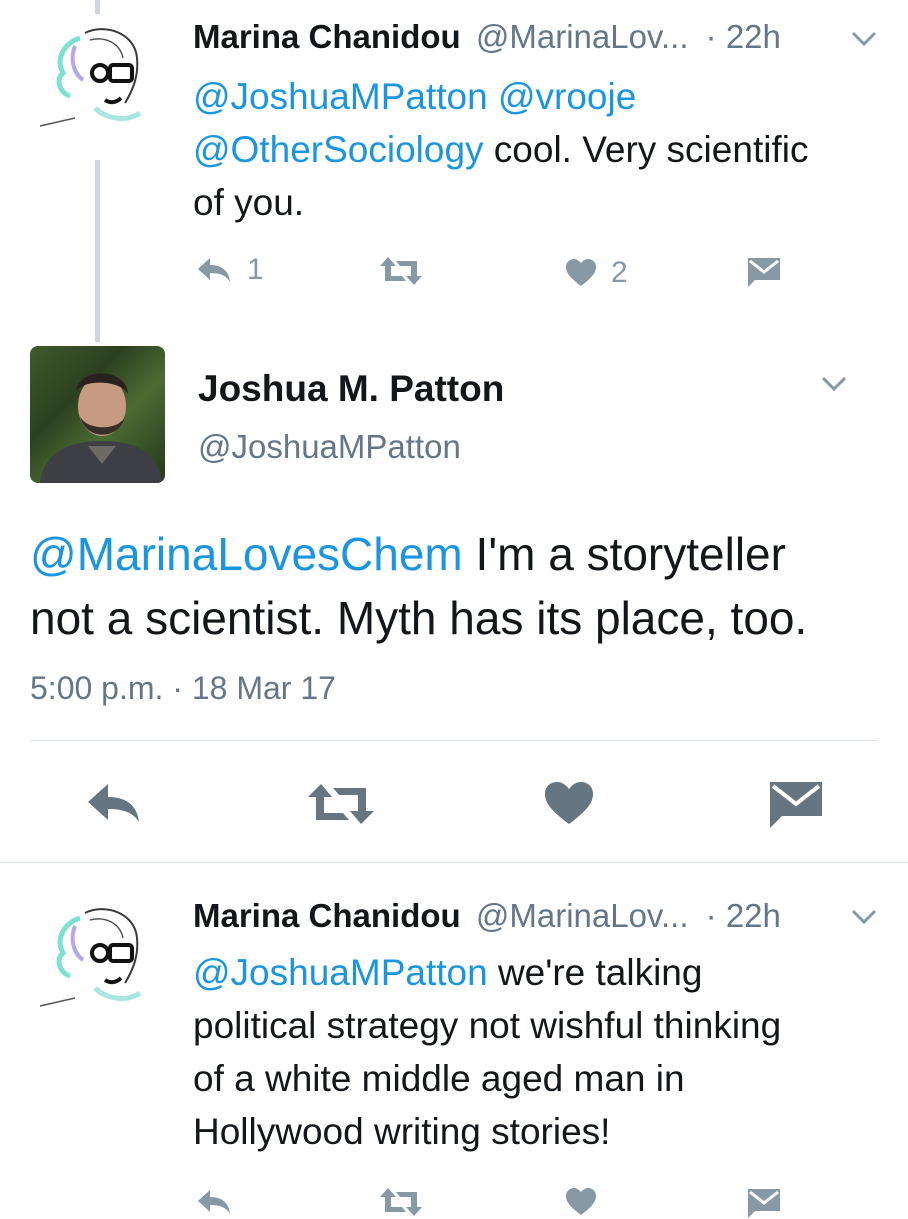 The image size is (908, 1219). I want to click on author-name: Joshua M. Patton, so click(351, 389).